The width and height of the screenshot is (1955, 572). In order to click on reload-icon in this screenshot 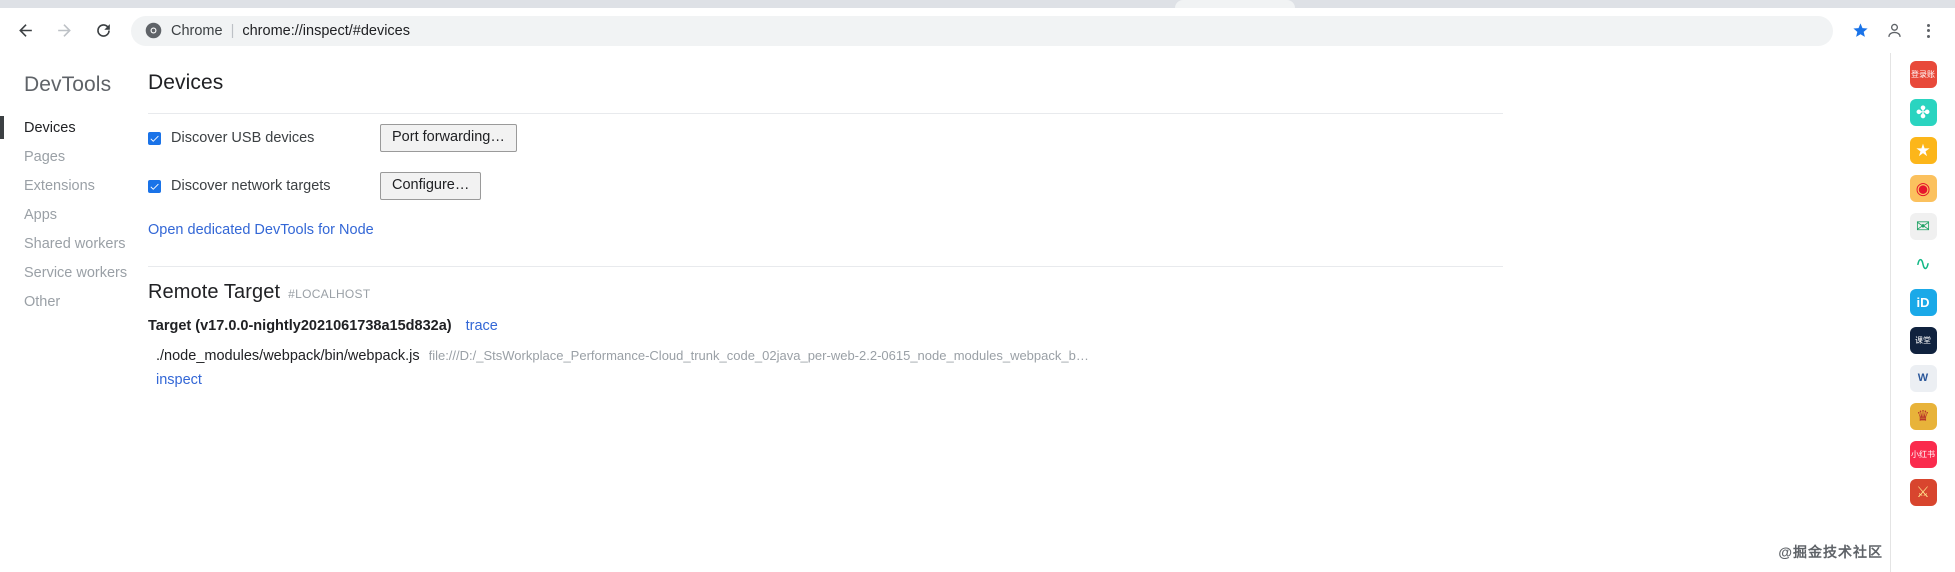, I will do `click(103, 31)`.